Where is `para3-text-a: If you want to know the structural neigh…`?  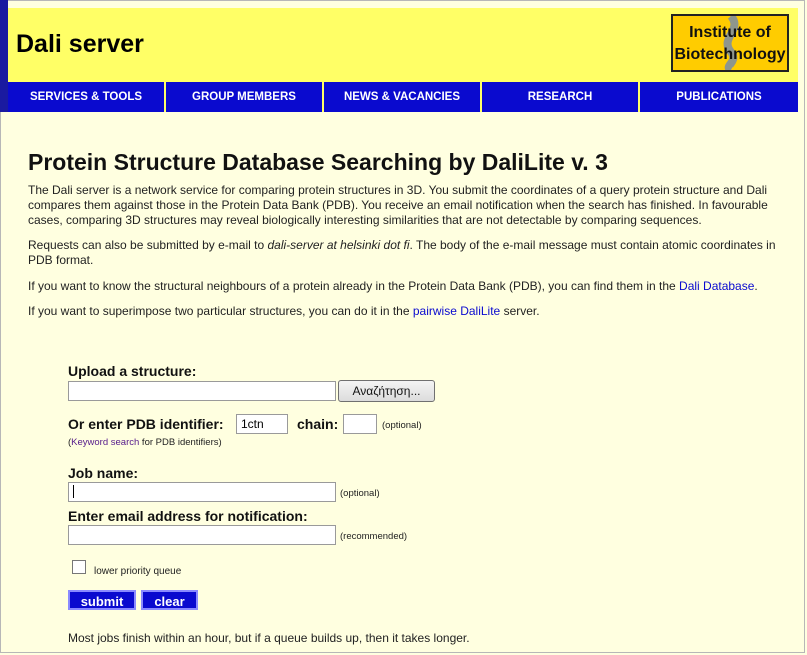
para3-text-a: If you want to know the structural neigh… is located at coordinates (354, 286).